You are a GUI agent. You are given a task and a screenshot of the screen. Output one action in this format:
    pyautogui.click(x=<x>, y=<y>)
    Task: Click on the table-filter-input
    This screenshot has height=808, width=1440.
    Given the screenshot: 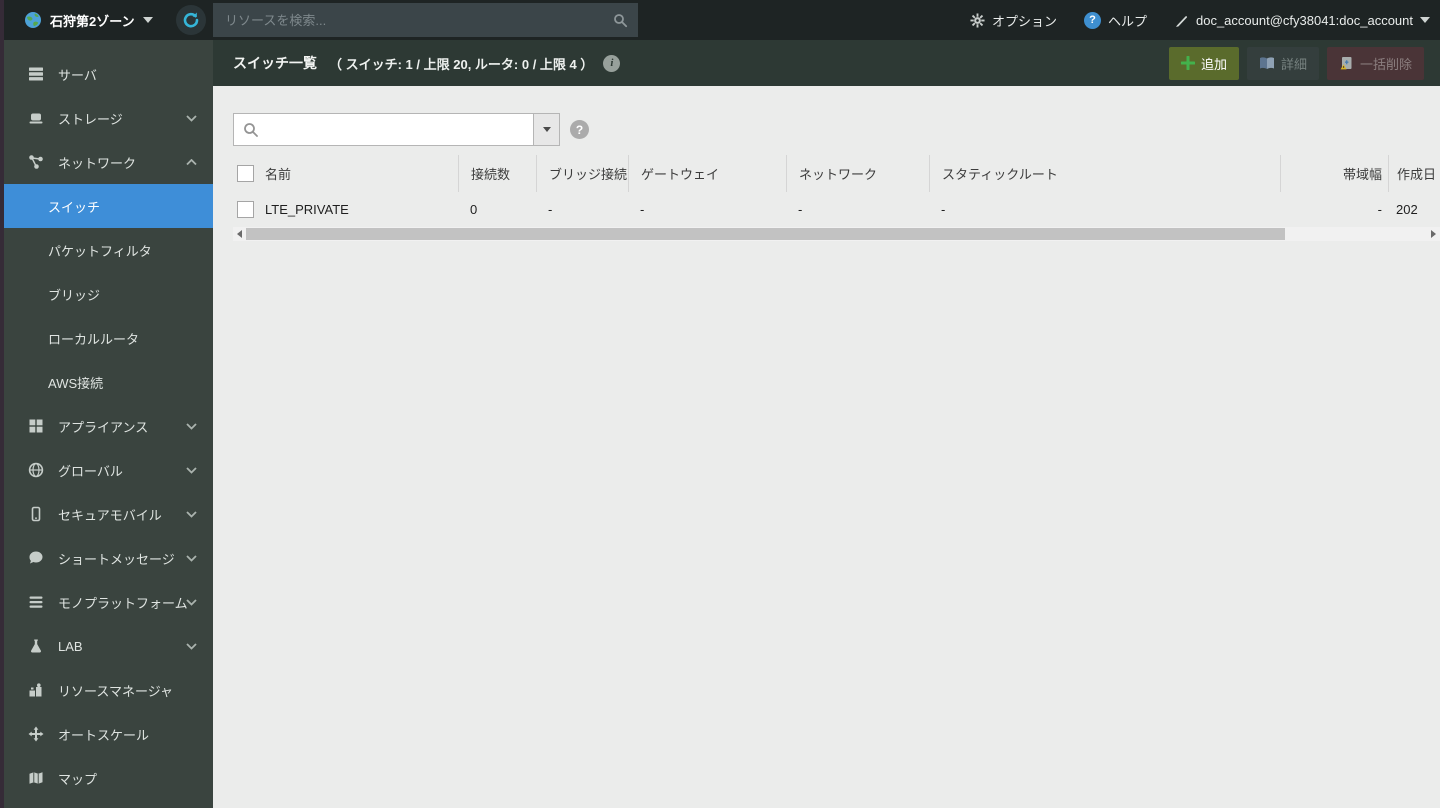 What is the action you would take?
    pyautogui.click(x=396, y=129)
    